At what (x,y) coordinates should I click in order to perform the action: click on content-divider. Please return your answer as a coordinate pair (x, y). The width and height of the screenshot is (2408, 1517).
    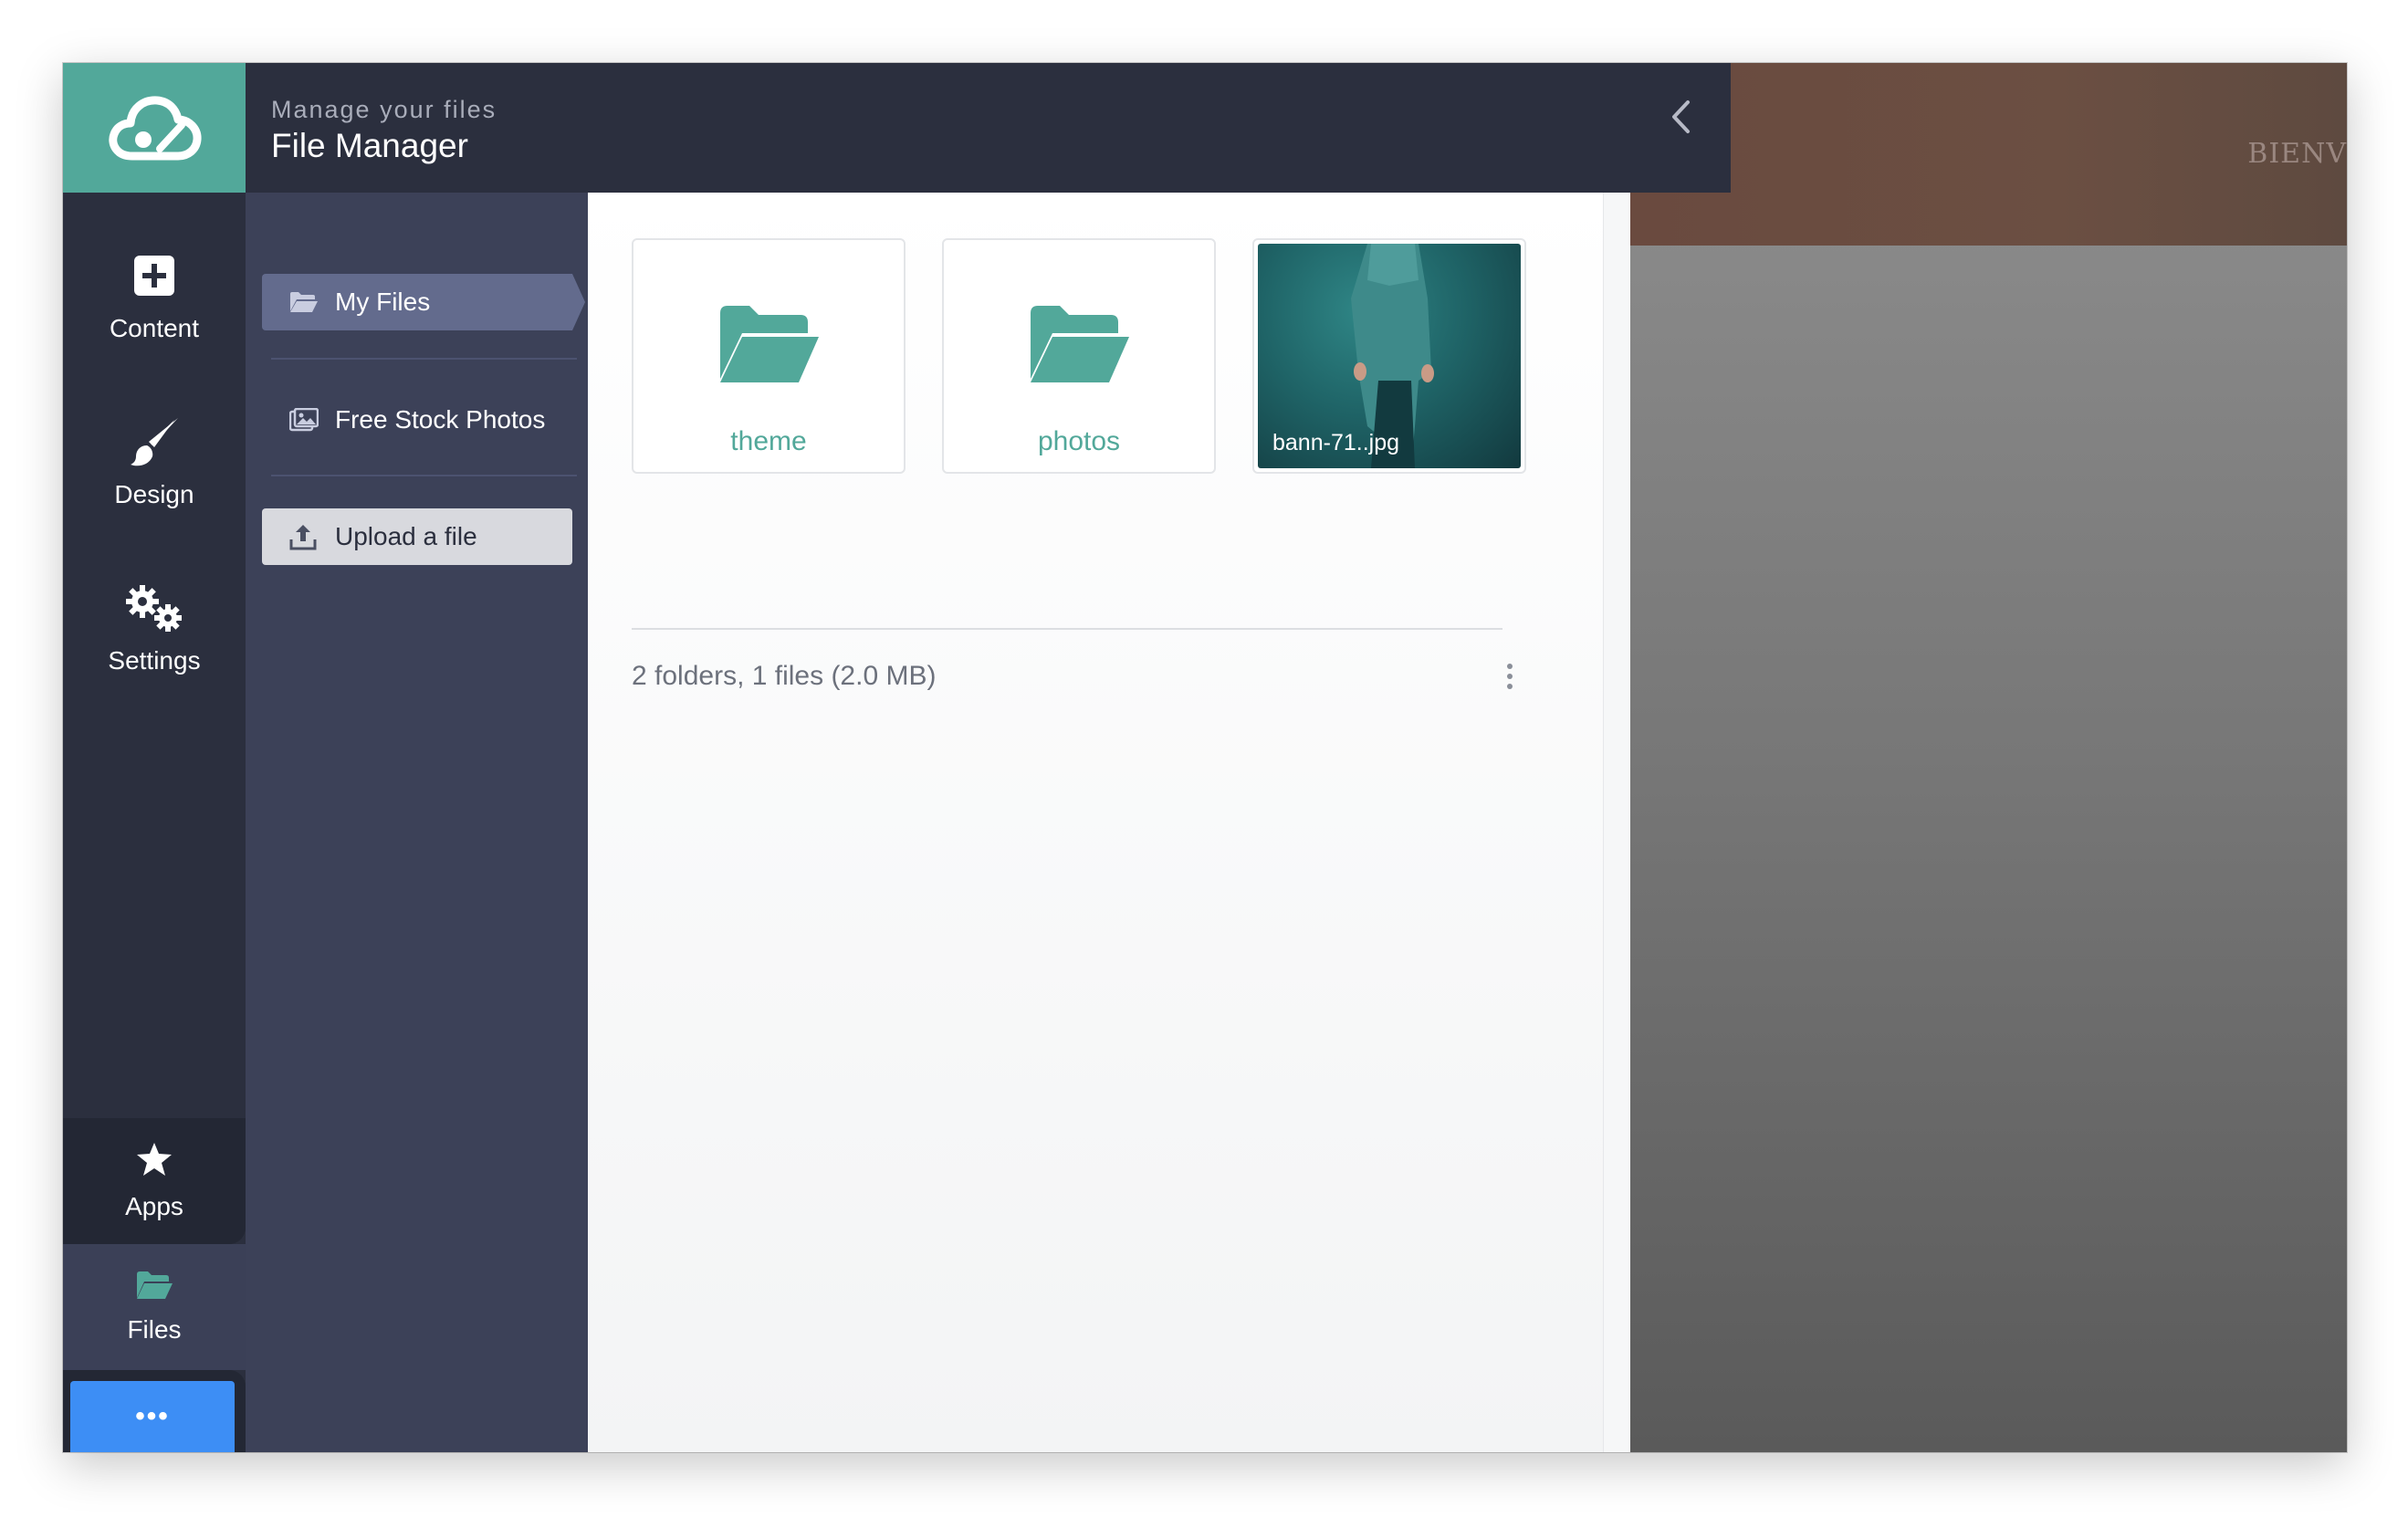
    Looking at the image, I should click on (1067, 629).